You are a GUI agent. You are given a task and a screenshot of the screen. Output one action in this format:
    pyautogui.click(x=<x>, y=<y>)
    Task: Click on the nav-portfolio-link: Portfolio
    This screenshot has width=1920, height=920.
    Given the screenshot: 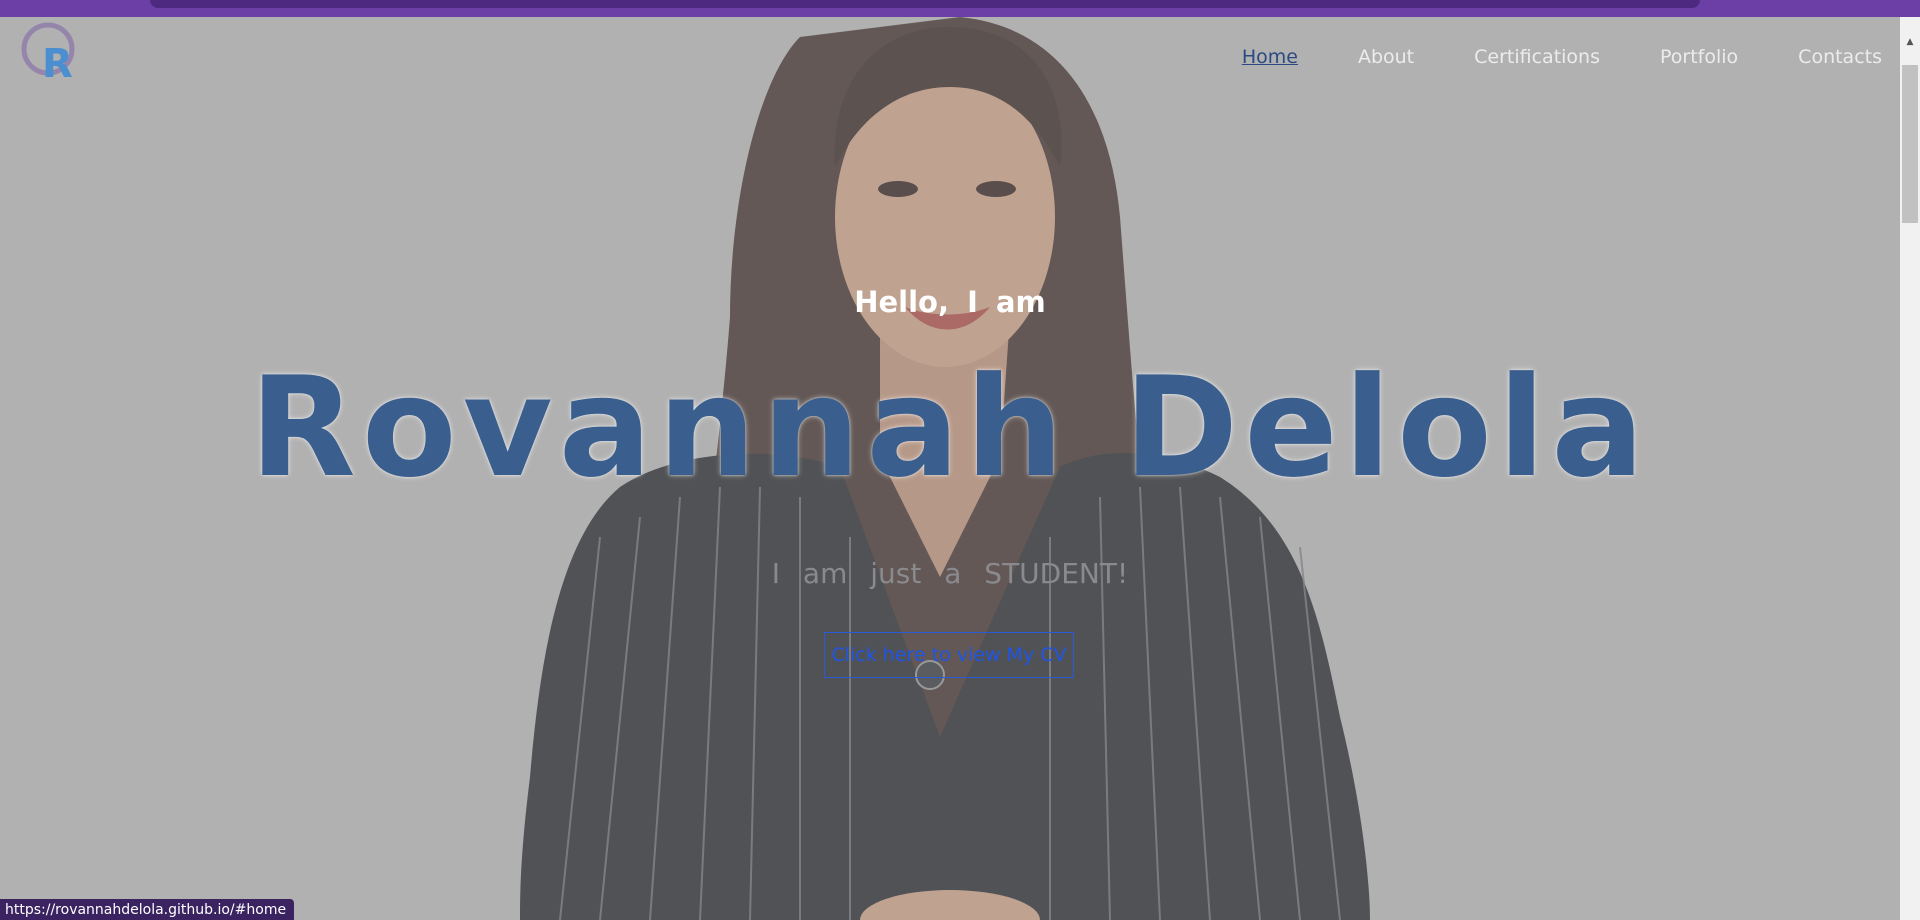 What is the action you would take?
    pyautogui.click(x=1699, y=57)
    